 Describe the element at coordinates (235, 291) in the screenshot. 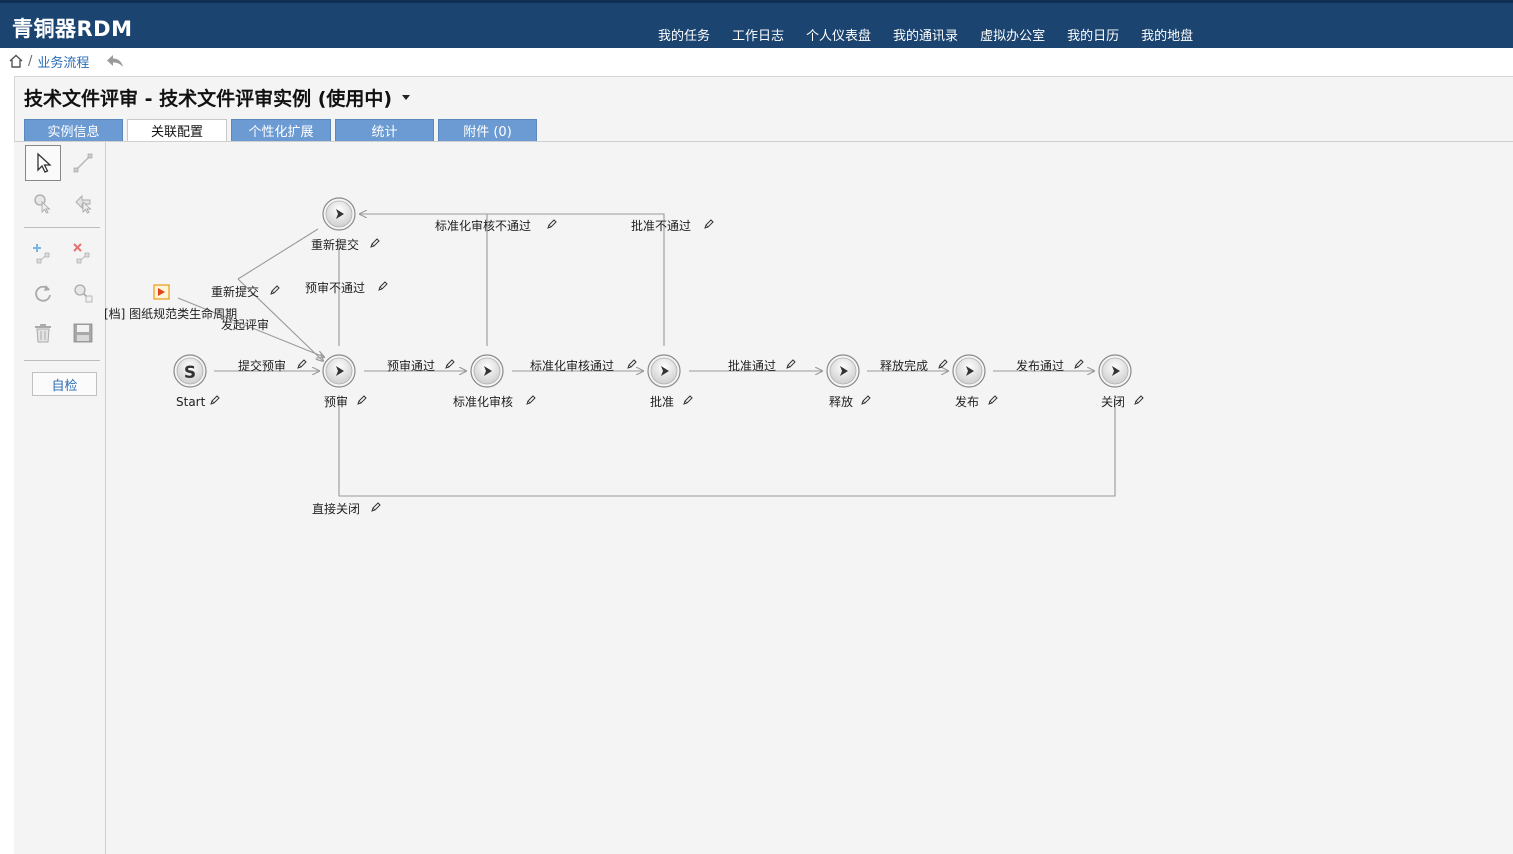

I see `label-resubmit-edge: 重新提交` at that location.